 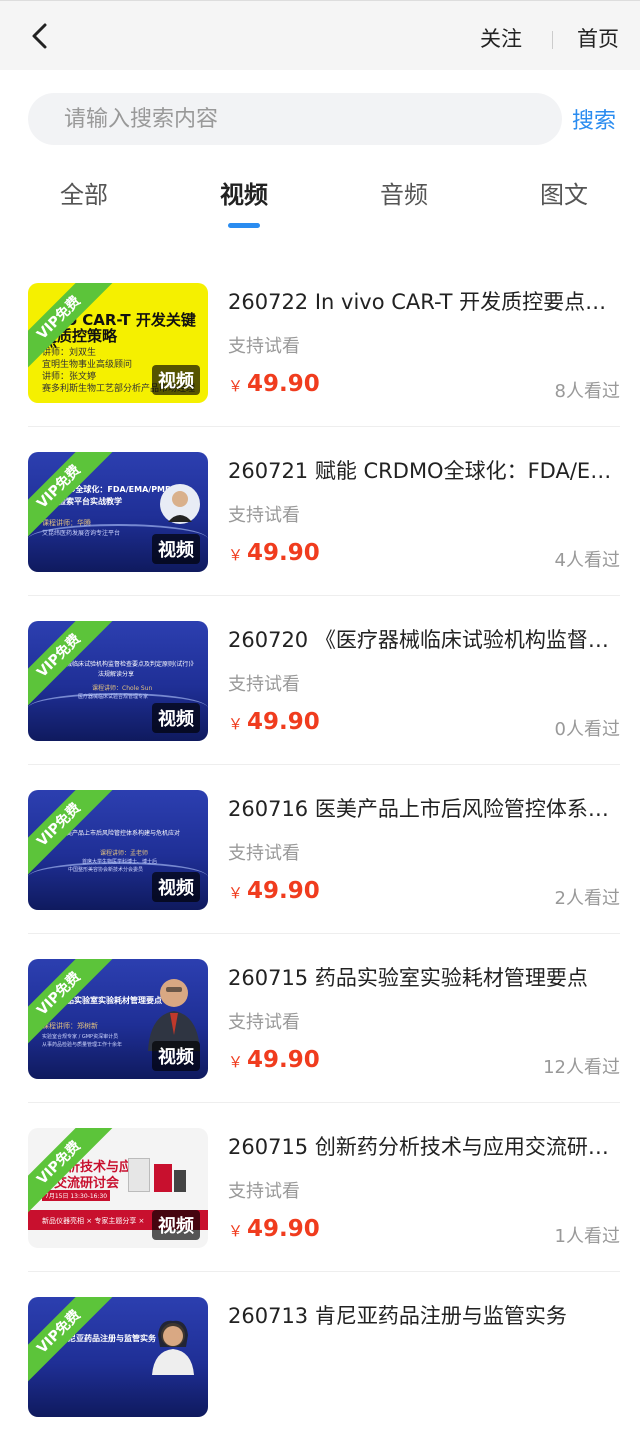 What do you see at coordinates (587, 391) in the screenshot?
I see `view-count: 8人看过` at bounding box center [587, 391].